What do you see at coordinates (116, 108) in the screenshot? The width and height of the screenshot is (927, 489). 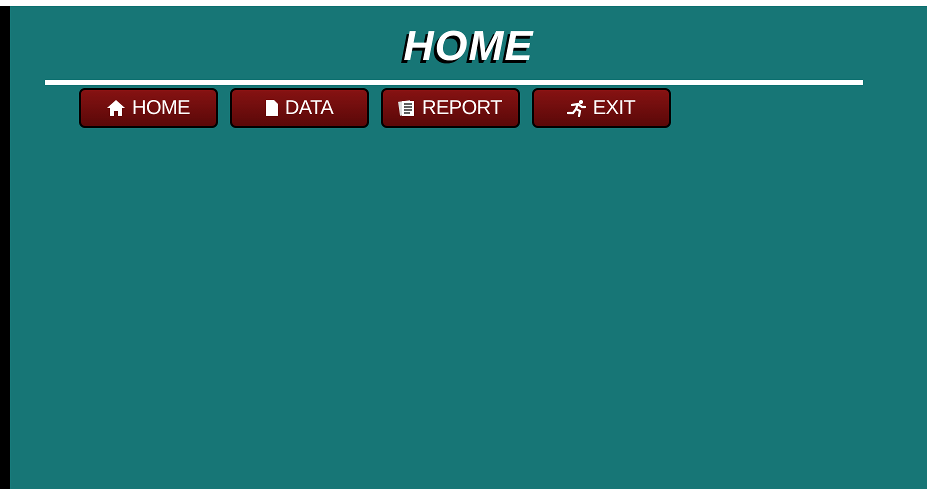 I see `house-icon` at bounding box center [116, 108].